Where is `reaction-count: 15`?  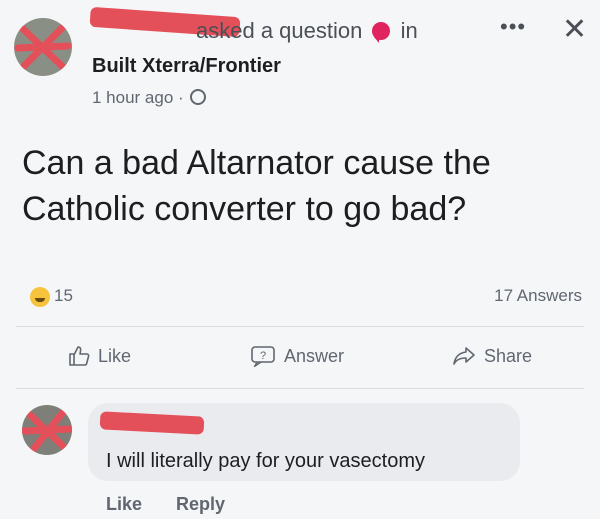 reaction-count: 15 is located at coordinates (63, 296).